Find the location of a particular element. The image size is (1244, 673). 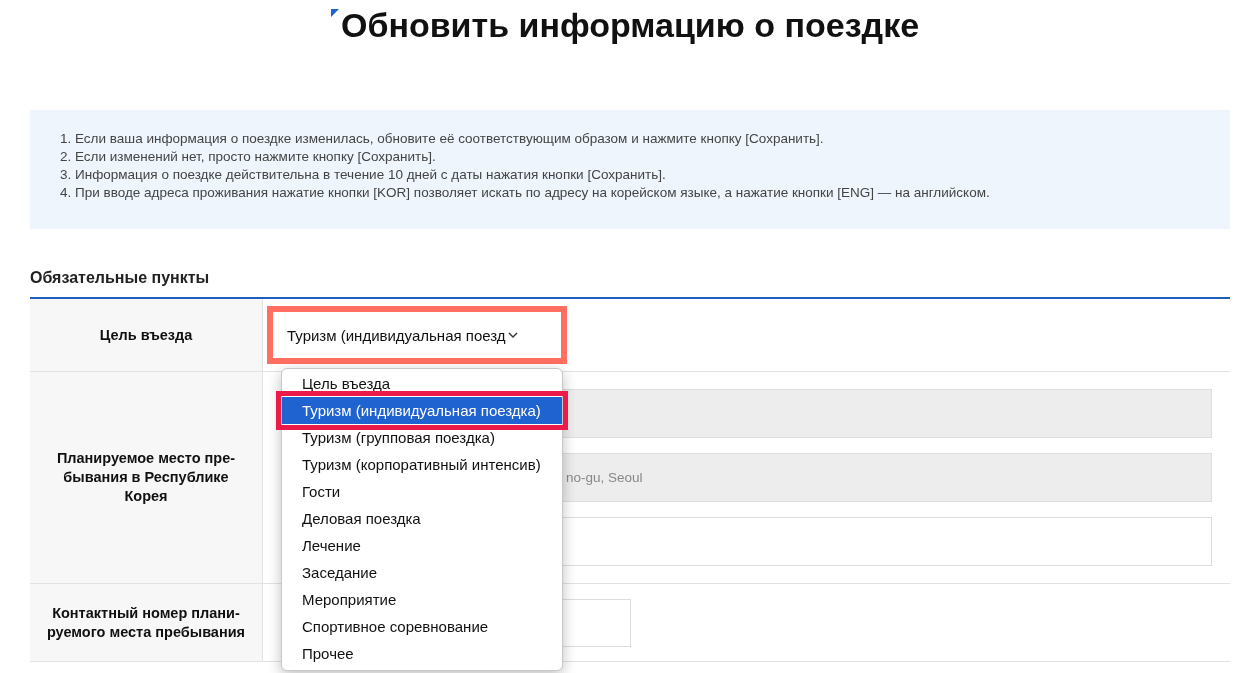

dropdown-option: Спортивное соревнование is located at coordinates (422, 626).